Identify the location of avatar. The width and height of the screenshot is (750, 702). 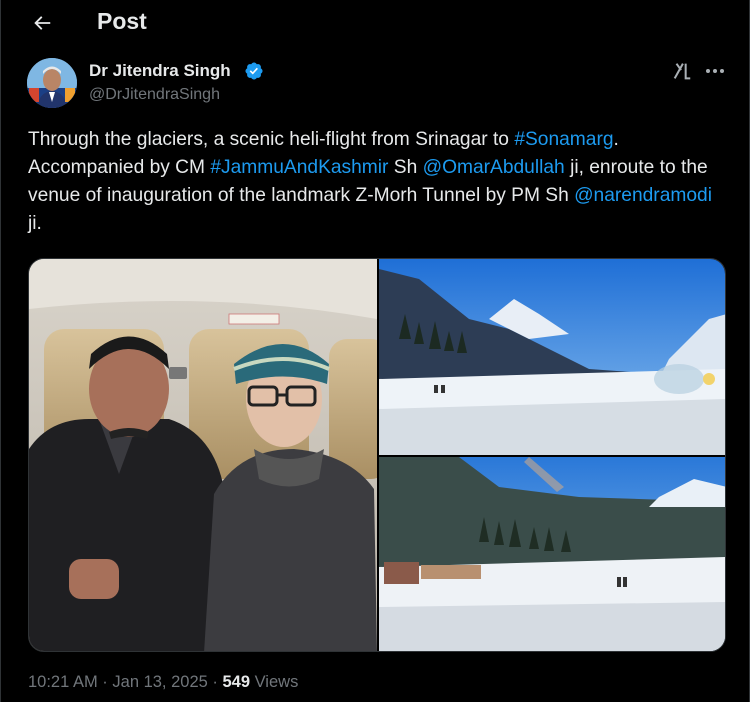
(52, 83).